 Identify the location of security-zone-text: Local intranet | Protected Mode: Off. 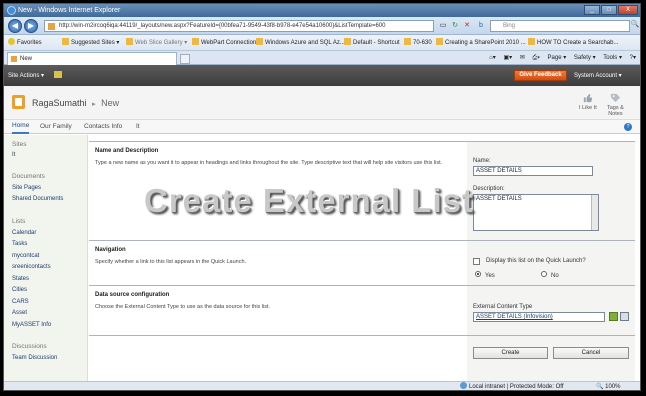
(516, 387).